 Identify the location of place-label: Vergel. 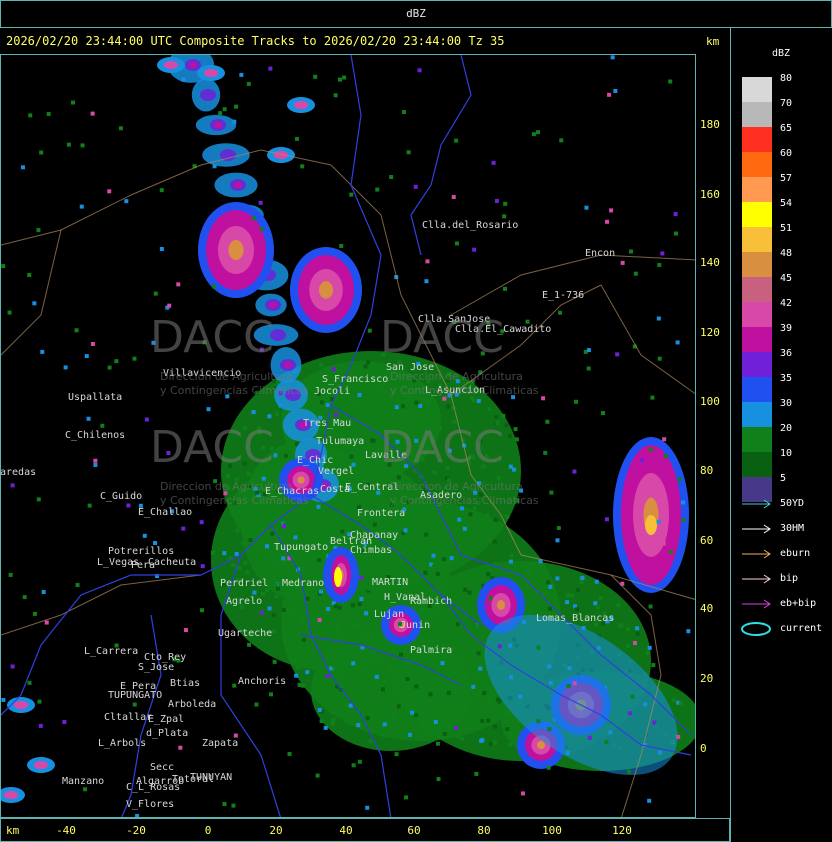
(336, 471).